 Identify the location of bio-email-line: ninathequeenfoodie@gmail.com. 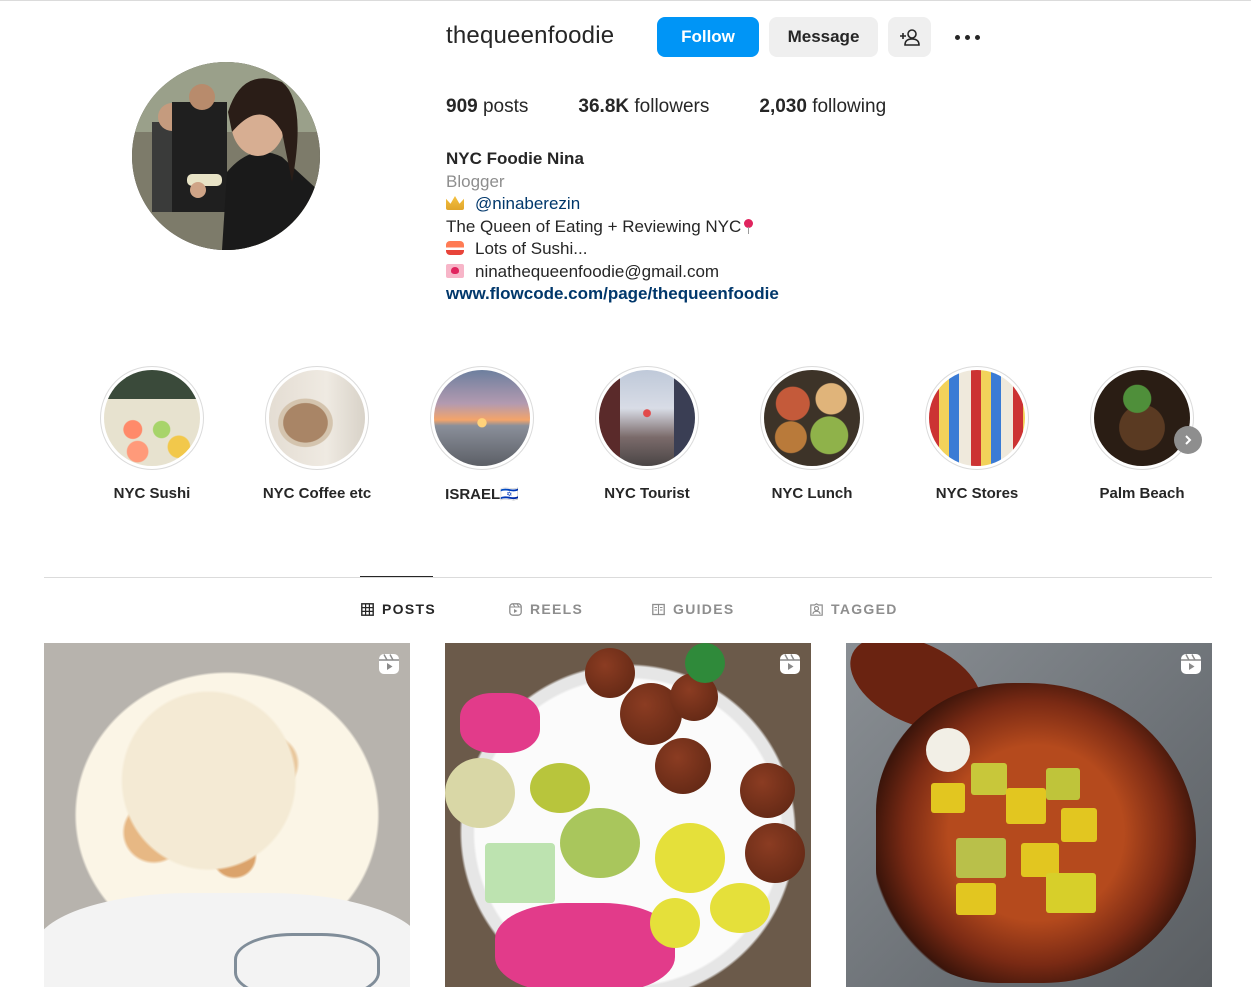
(612, 272).